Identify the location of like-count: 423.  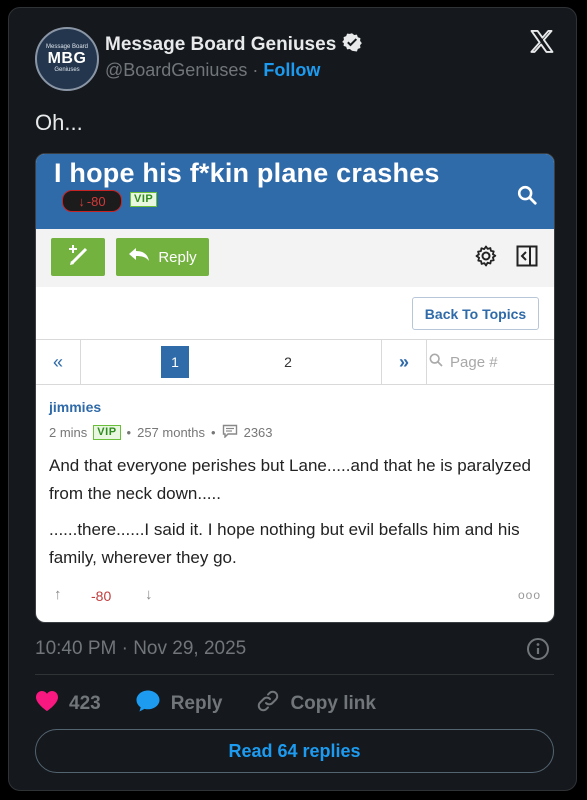
(85, 703).